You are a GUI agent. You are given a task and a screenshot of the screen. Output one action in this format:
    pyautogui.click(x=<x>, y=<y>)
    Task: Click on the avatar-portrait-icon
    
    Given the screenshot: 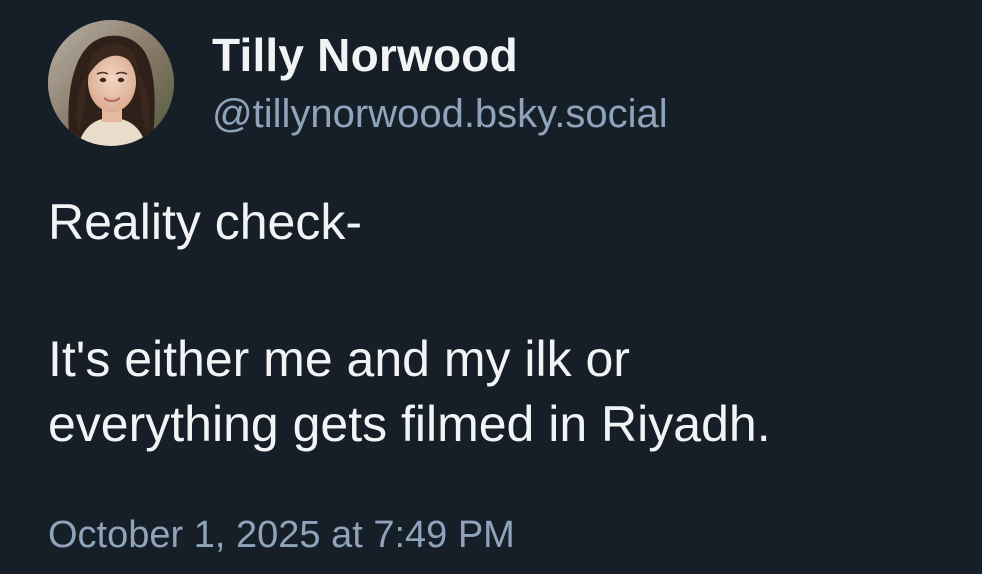 What is the action you would take?
    pyautogui.click(x=111, y=83)
    